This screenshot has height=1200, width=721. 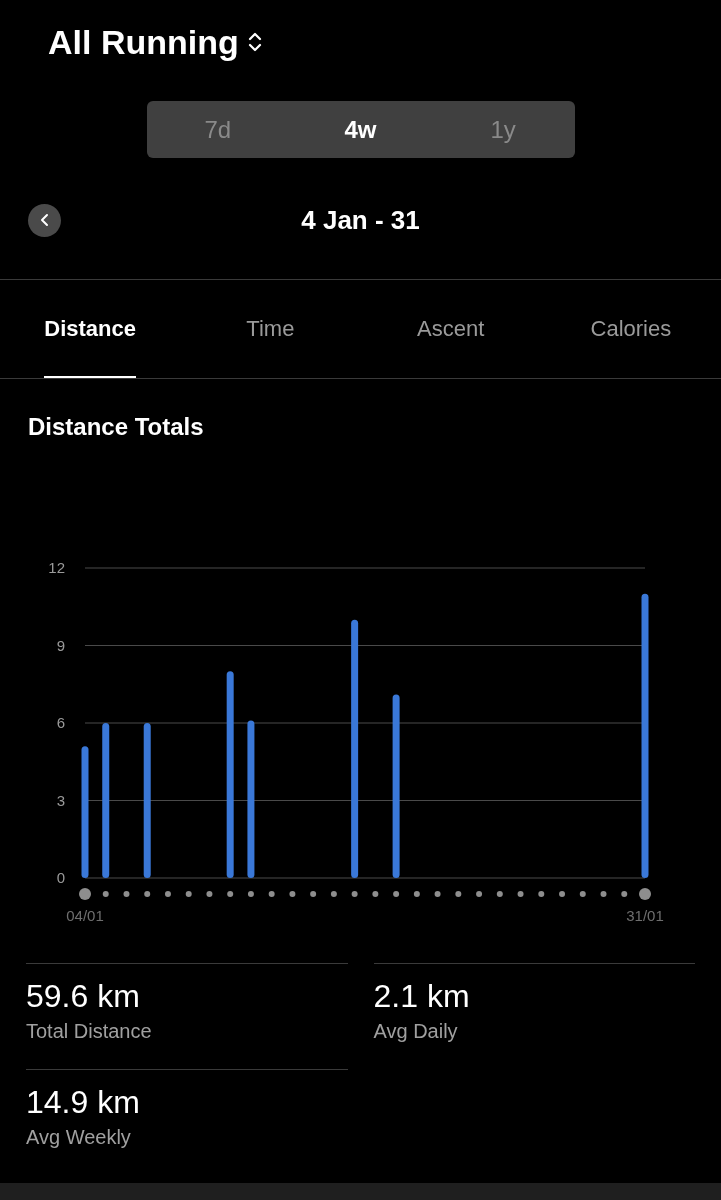 What do you see at coordinates (60, 645) in the screenshot?
I see `y-tick-label: 9` at bounding box center [60, 645].